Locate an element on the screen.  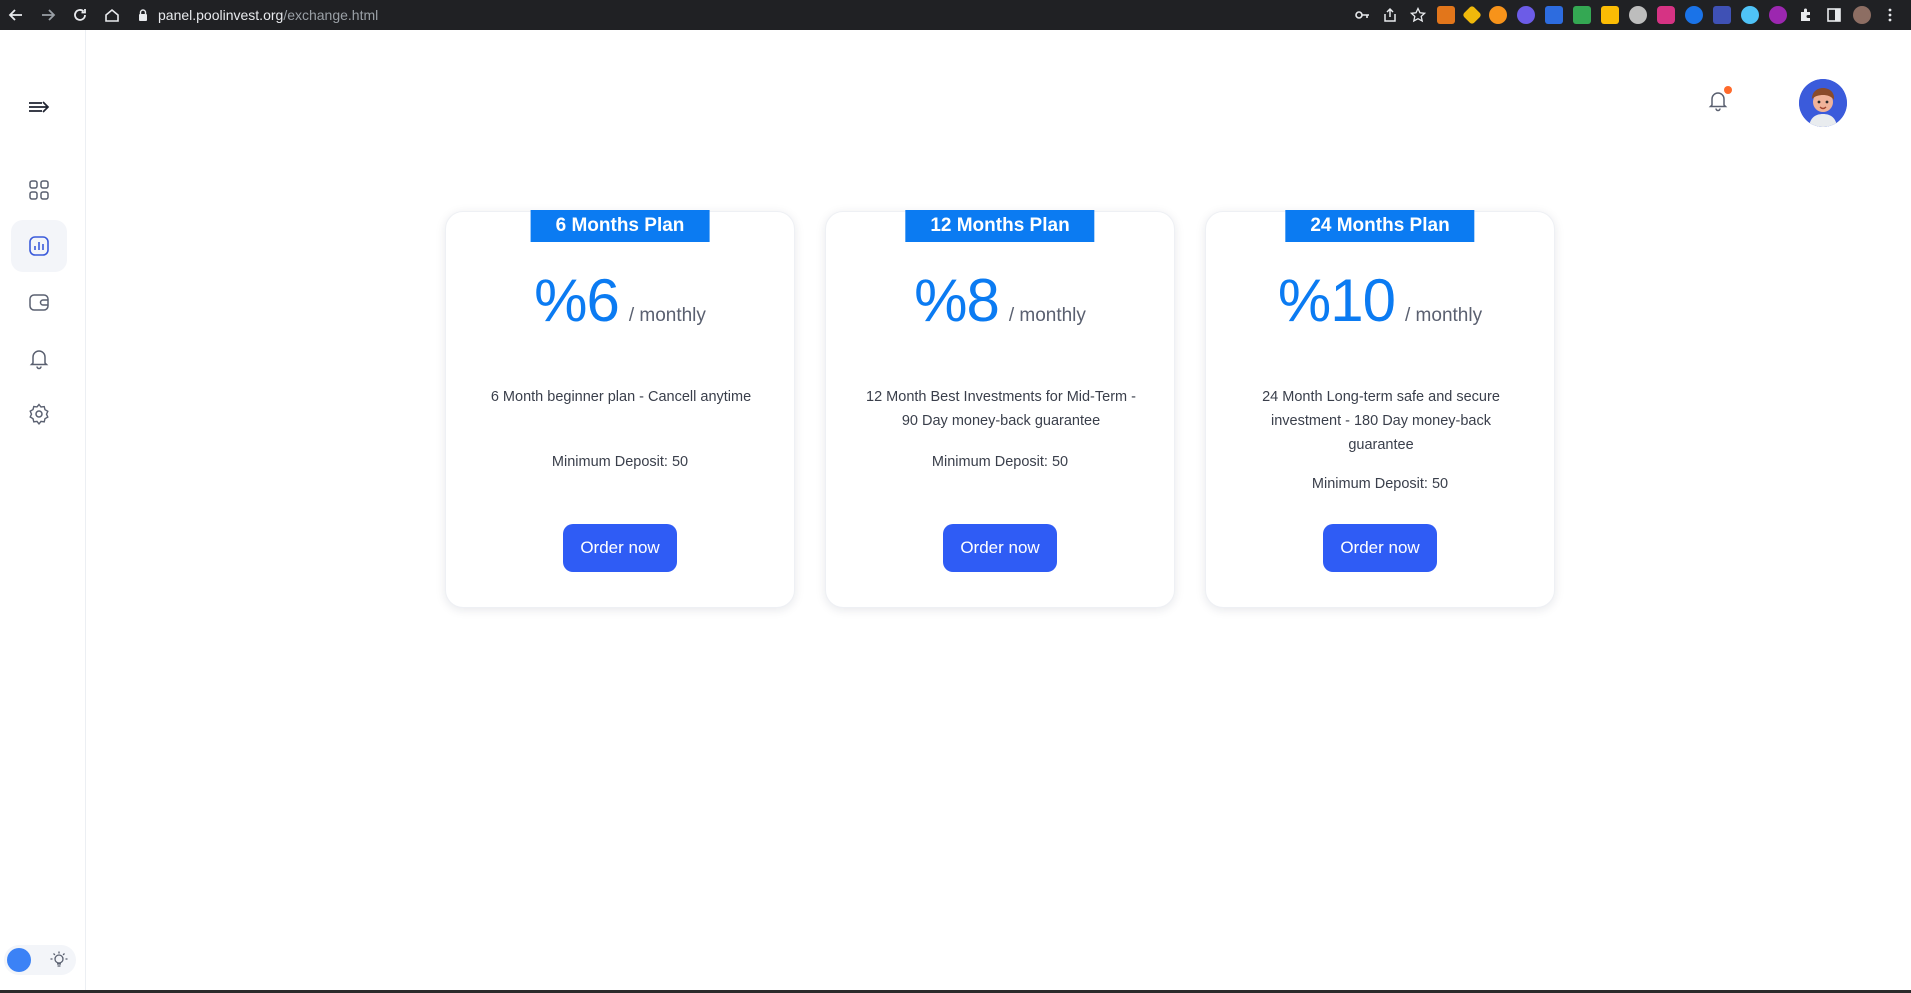
extensions-area is located at coordinates (1632, 15).